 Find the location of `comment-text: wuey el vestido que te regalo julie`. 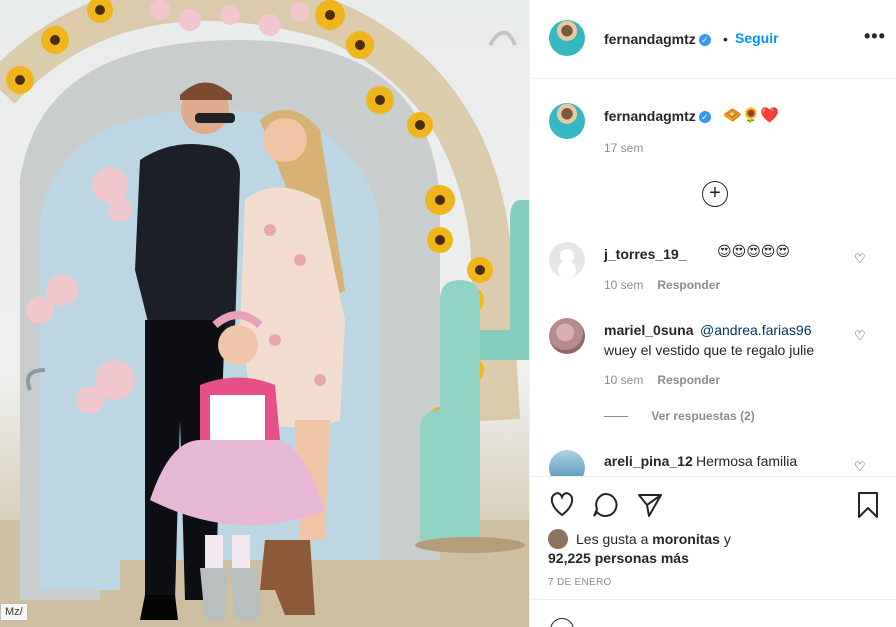

comment-text: wuey el vestido que te regalo julie is located at coordinates (709, 350).